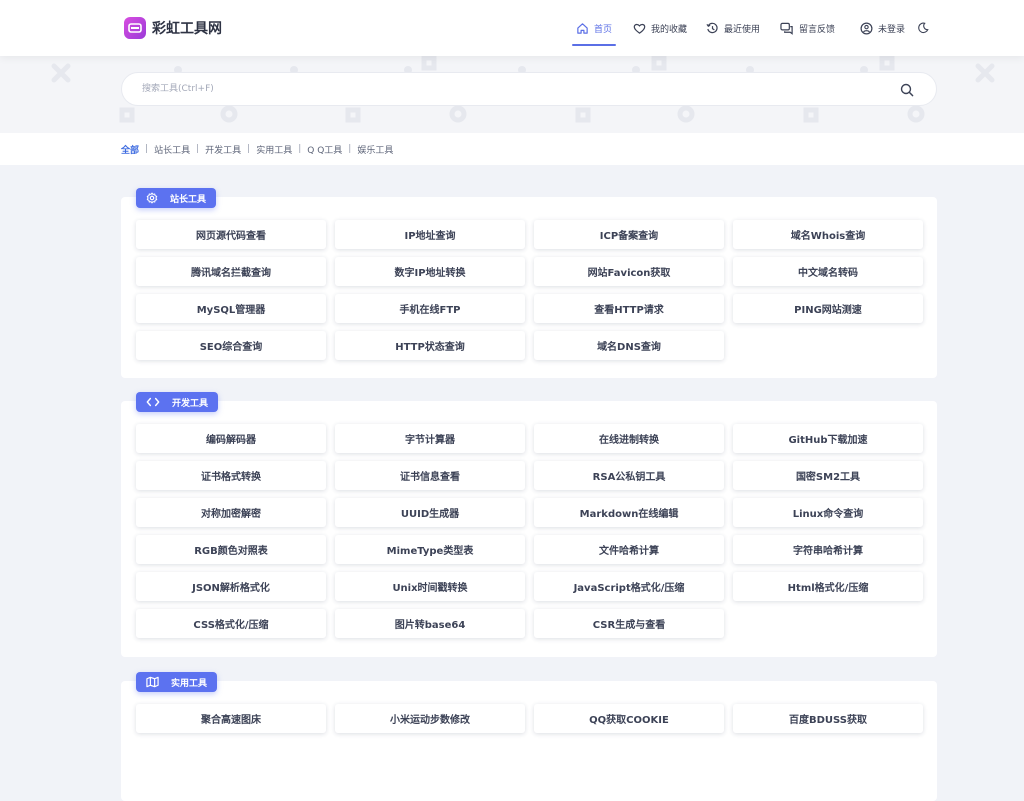  I want to click on section-title: 站长工具, so click(176, 198).